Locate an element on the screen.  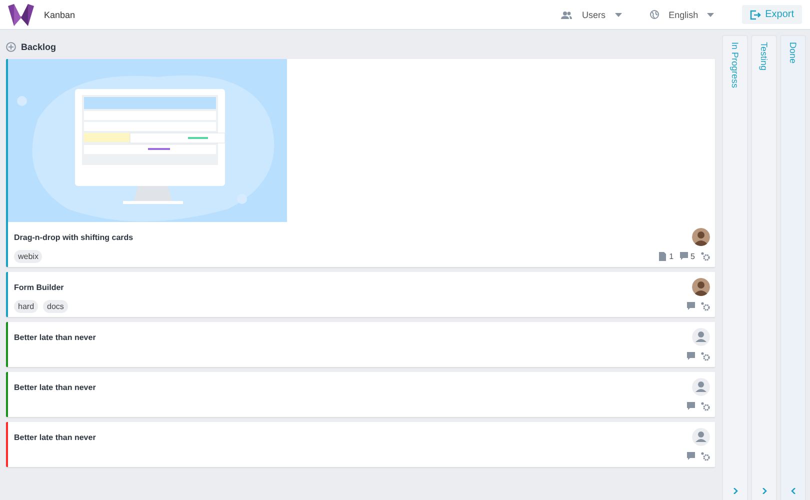
column-title: Testing is located at coordinates (764, 56).